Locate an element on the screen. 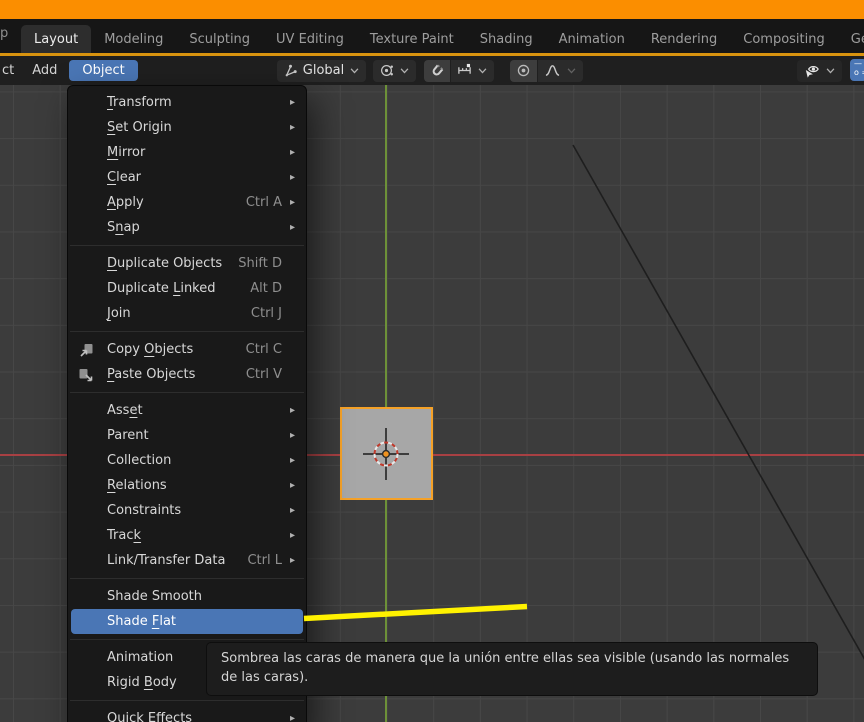  menu-item-apply: Apply Ctrl A ▸ is located at coordinates (187, 202).